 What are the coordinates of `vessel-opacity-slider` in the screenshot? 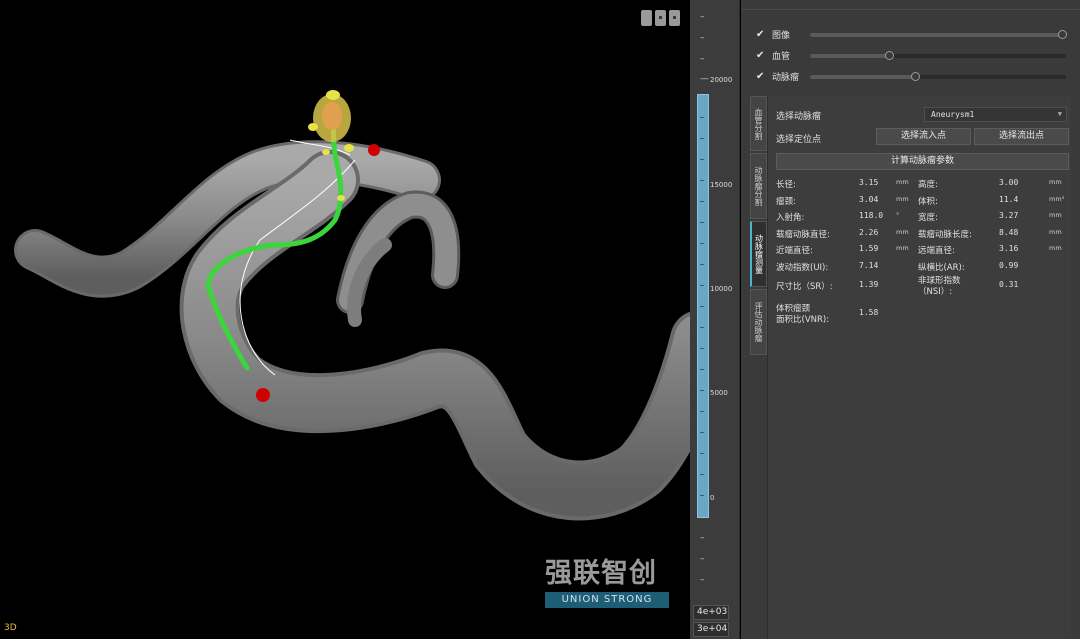 It's located at (938, 55).